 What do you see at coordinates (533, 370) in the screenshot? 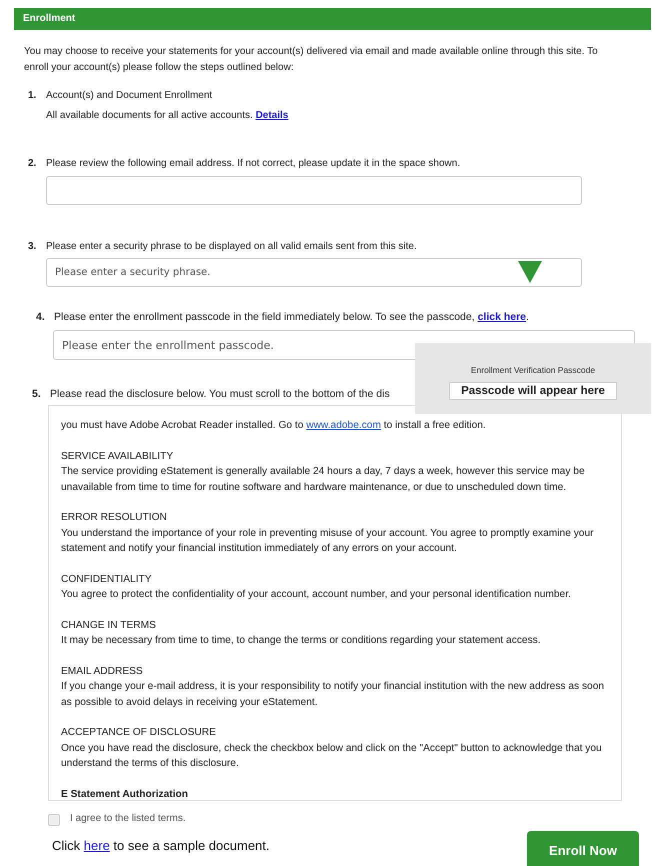
I see `panel-title: Enrollment Verification Passcode` at bounding box center [533, 370].